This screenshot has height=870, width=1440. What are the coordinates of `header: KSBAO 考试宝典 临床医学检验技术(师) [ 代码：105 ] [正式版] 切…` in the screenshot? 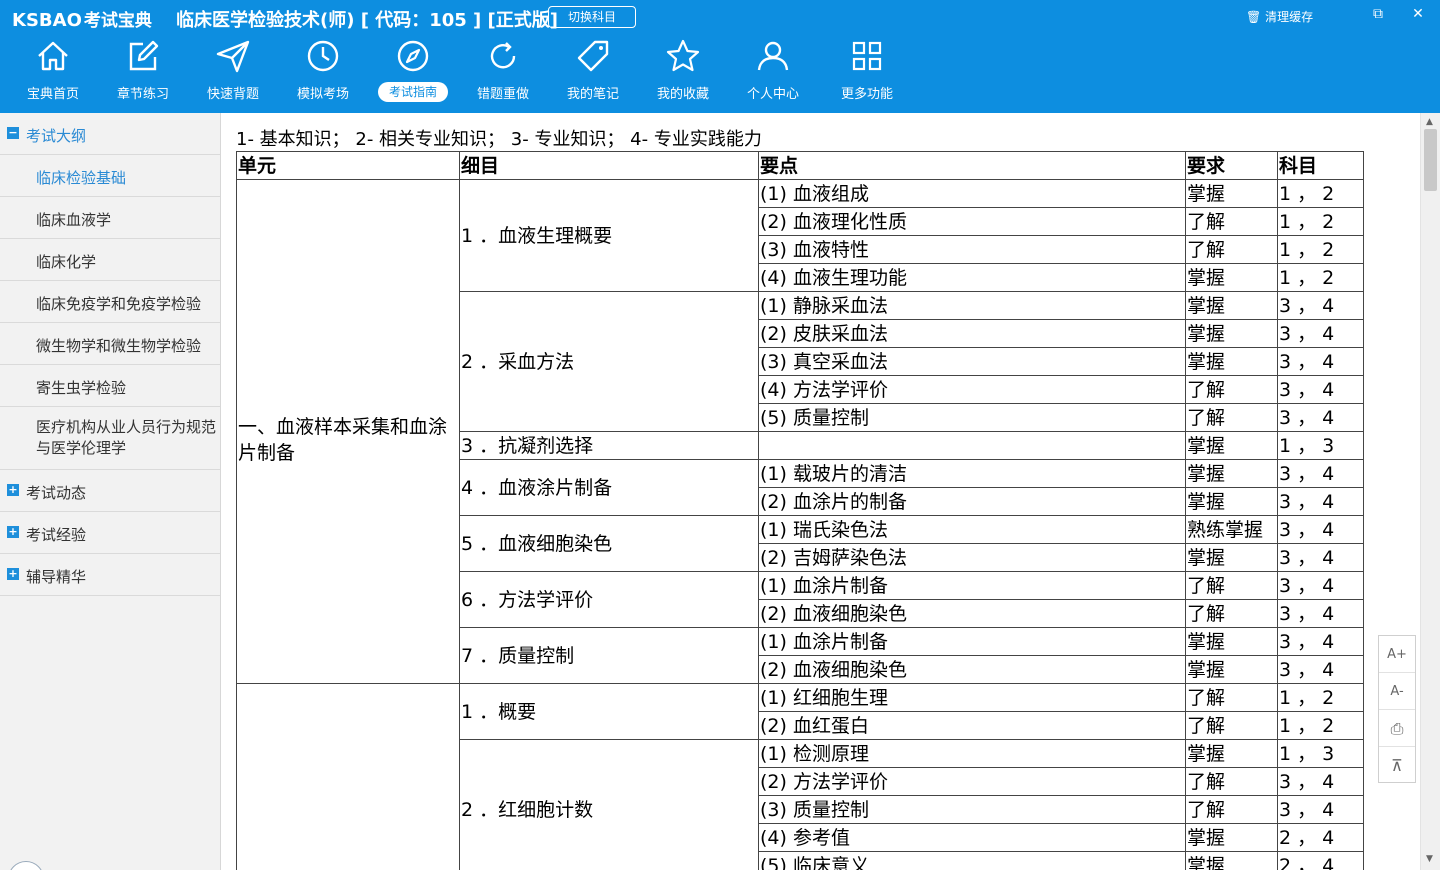 It's located at (720, 56).